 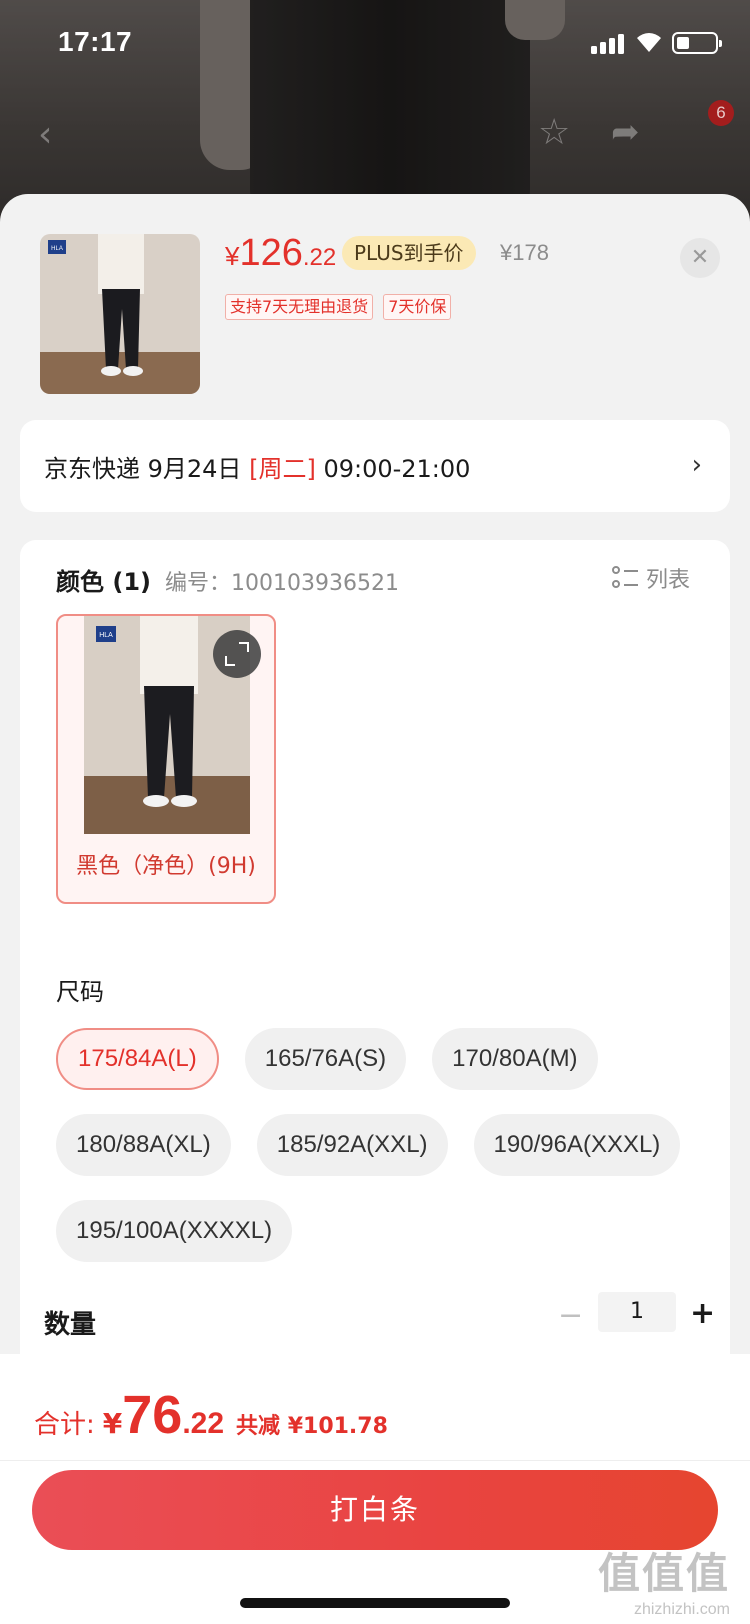 I want to click on plus-price-tag: PLUS到手价, so click(x=409, y=253).